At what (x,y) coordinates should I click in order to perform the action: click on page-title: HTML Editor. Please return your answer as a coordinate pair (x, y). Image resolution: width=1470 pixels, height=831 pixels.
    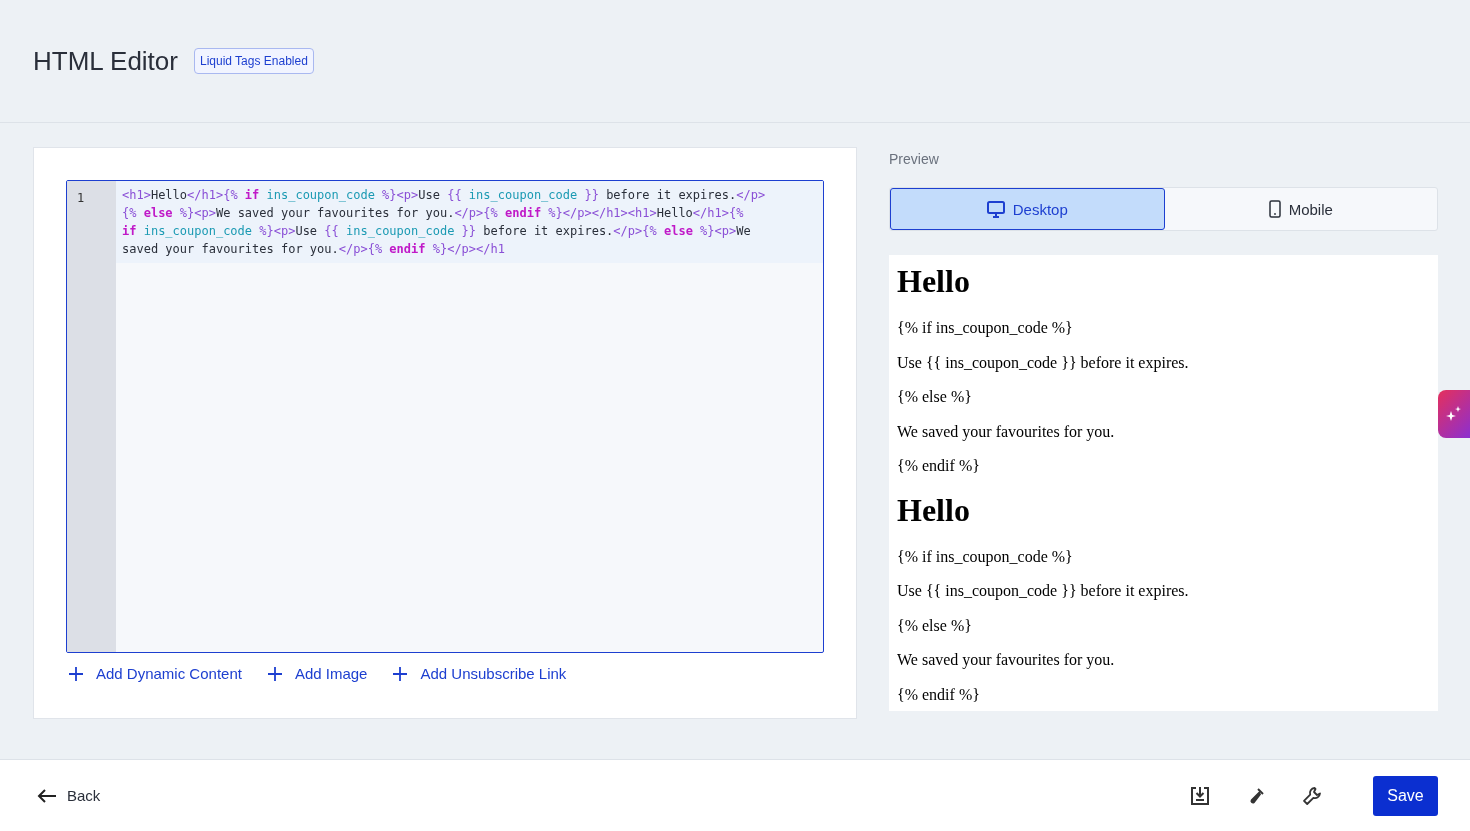
    Looking at the image, I should click on (105, 61).